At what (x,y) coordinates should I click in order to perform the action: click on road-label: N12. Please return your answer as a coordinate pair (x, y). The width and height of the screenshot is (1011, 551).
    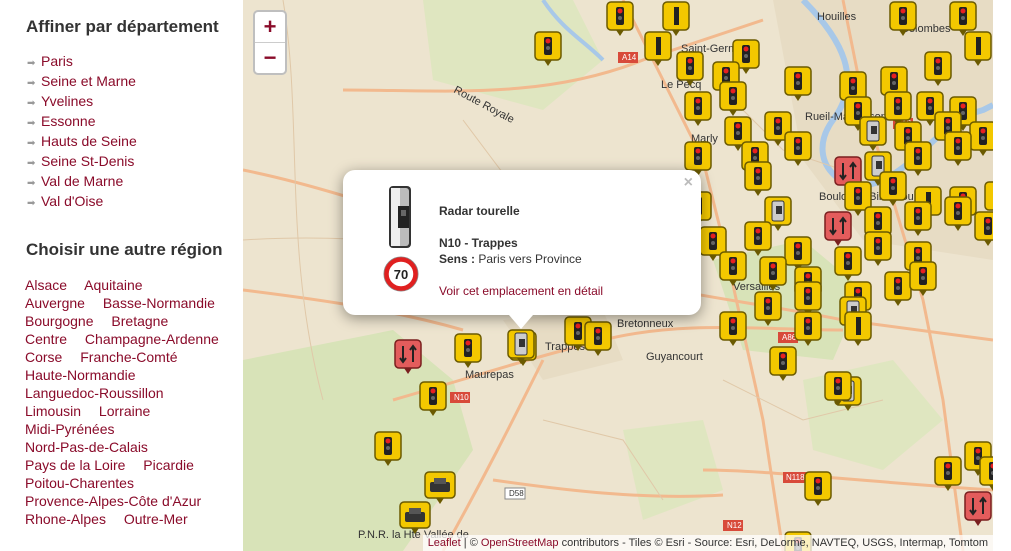
    Looking at the image, I should click on (734, 525).